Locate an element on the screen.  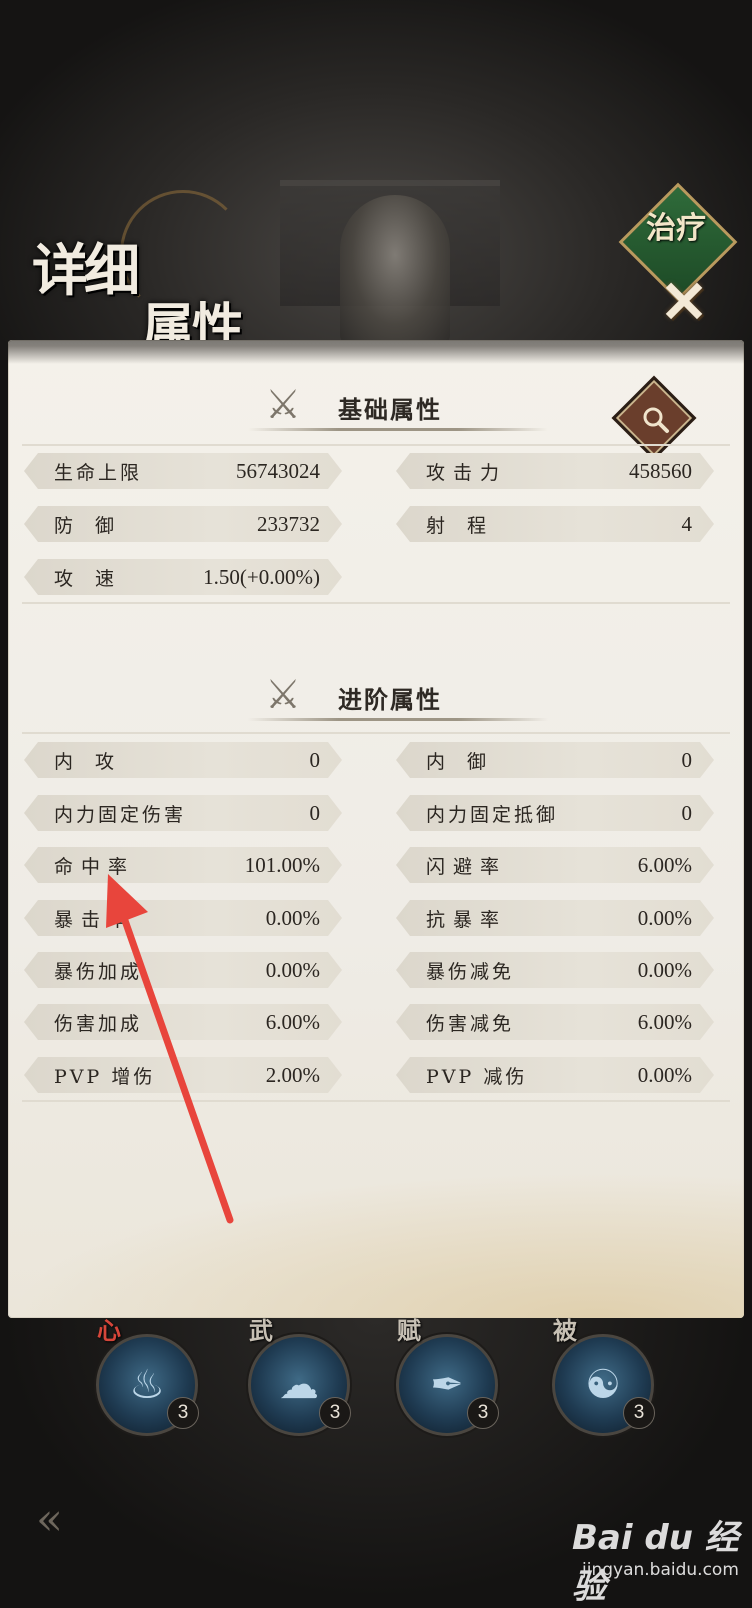
magnifier-icon is located at coordinates (656, 420).